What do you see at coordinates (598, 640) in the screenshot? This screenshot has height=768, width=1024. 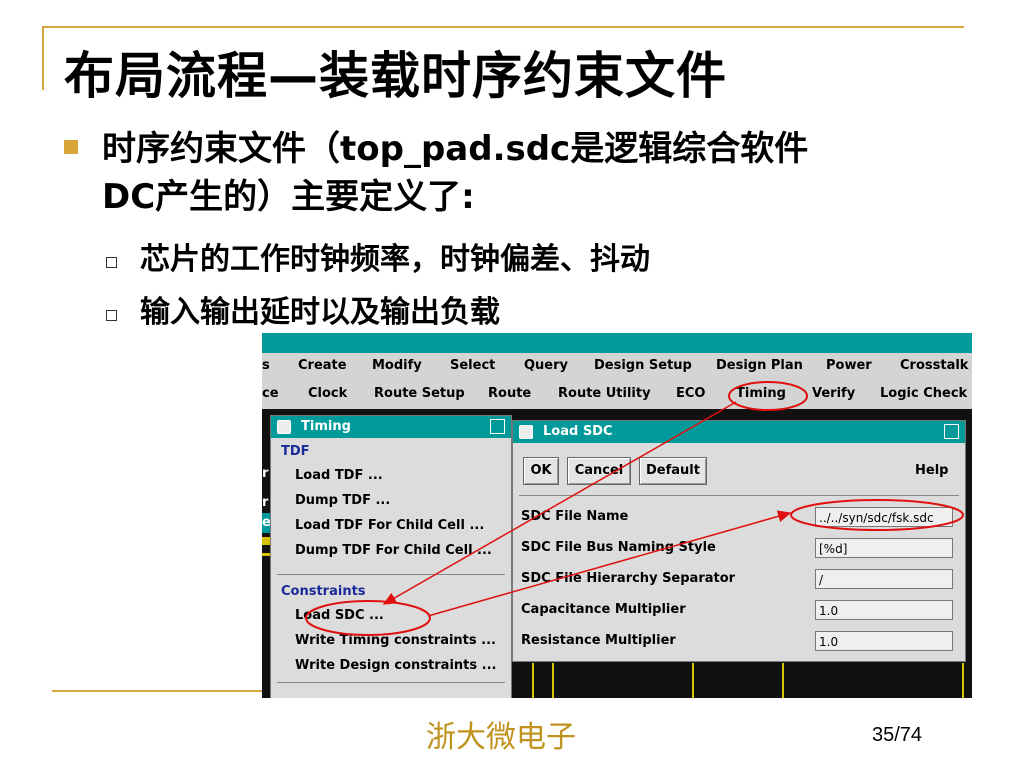 I see `resistance-multiplier-label: Resistance Multiplier` at bounding box center [598, 640].